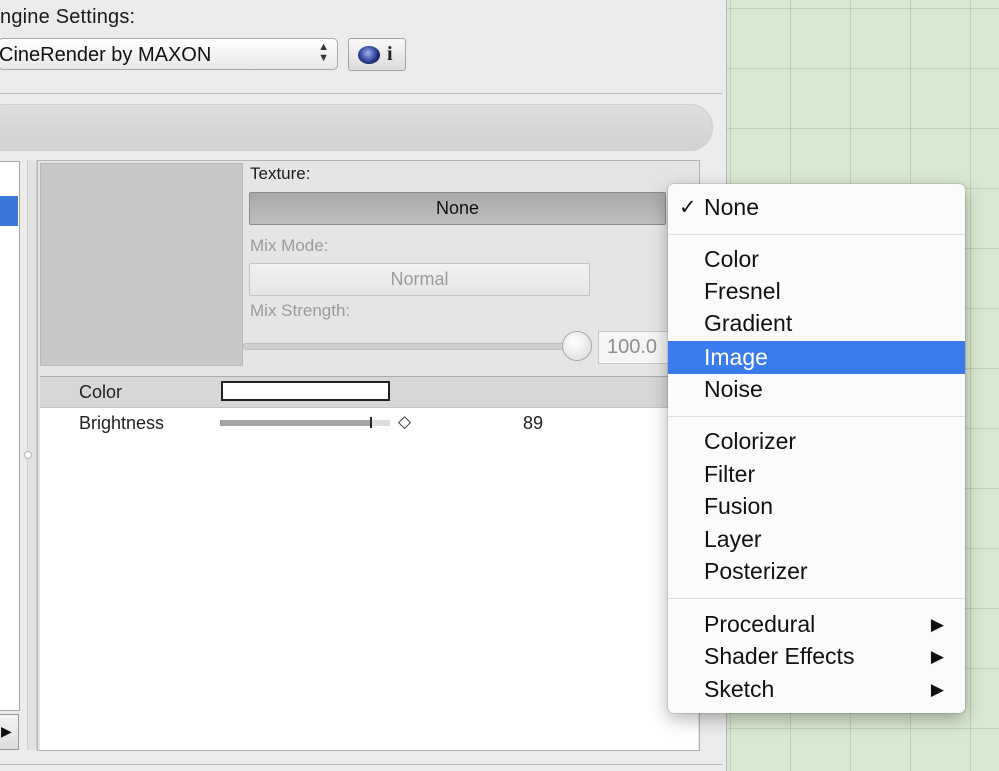  Describe the element at coordinates (295, 423) in the screenshot. I see `brightness-slider-fill` at that location.